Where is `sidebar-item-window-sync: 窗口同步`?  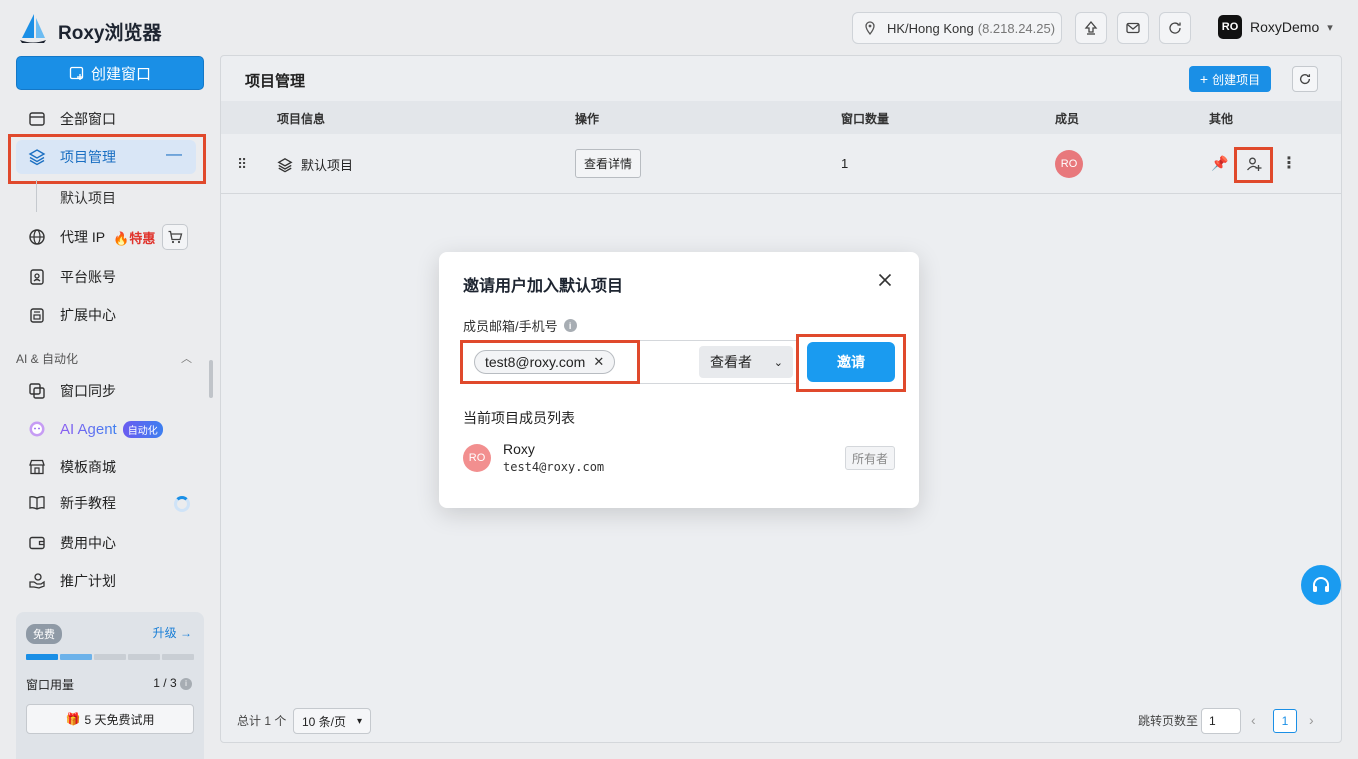
sidebar-item-window-sync: 窗口同步 is located at coordinates (106, 391).